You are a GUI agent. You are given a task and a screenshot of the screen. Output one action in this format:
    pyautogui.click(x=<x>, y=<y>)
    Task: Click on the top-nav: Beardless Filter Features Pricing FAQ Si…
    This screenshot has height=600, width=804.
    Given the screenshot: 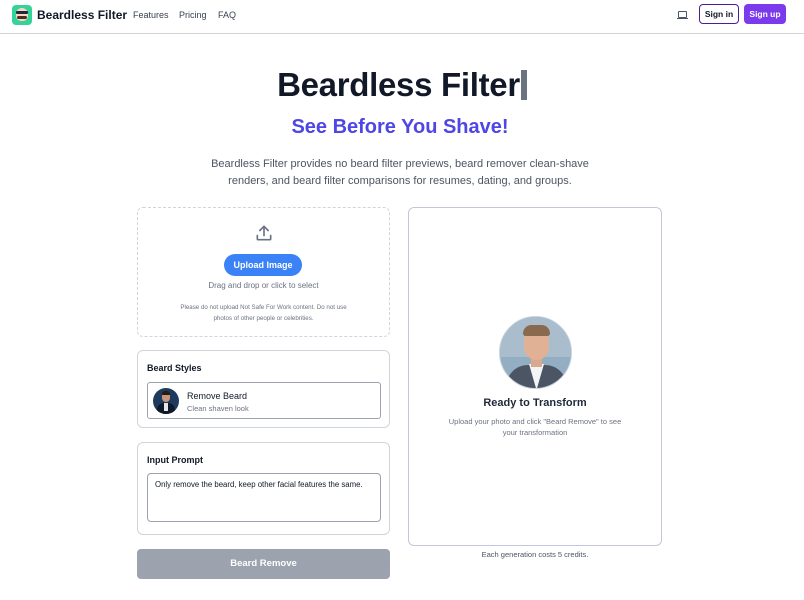 What is the action you would take?
    pyautogui.click(x=402, y=17)
    